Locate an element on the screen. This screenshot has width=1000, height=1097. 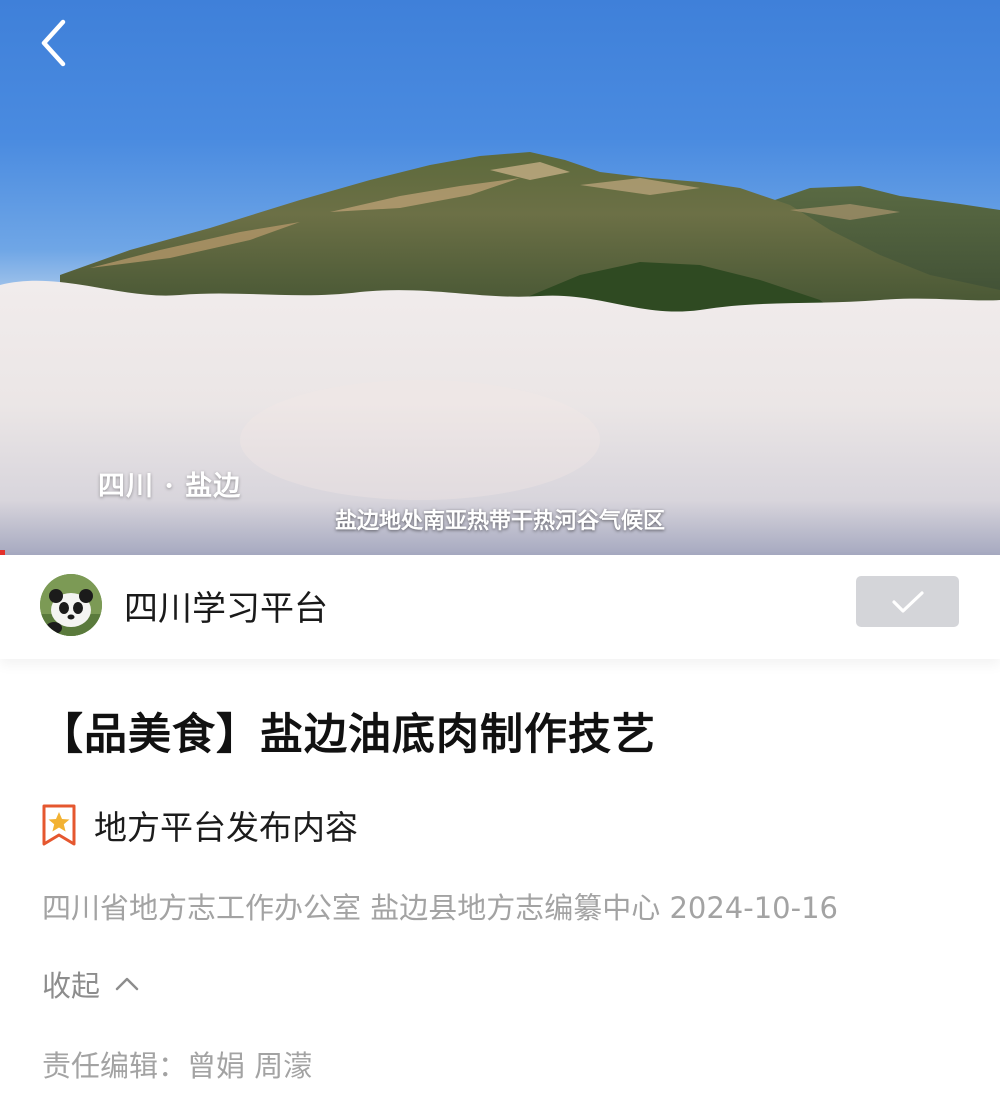
article-title: 【品美食】盐边油底肉制作技艺 is located at coordinates (348, 735).